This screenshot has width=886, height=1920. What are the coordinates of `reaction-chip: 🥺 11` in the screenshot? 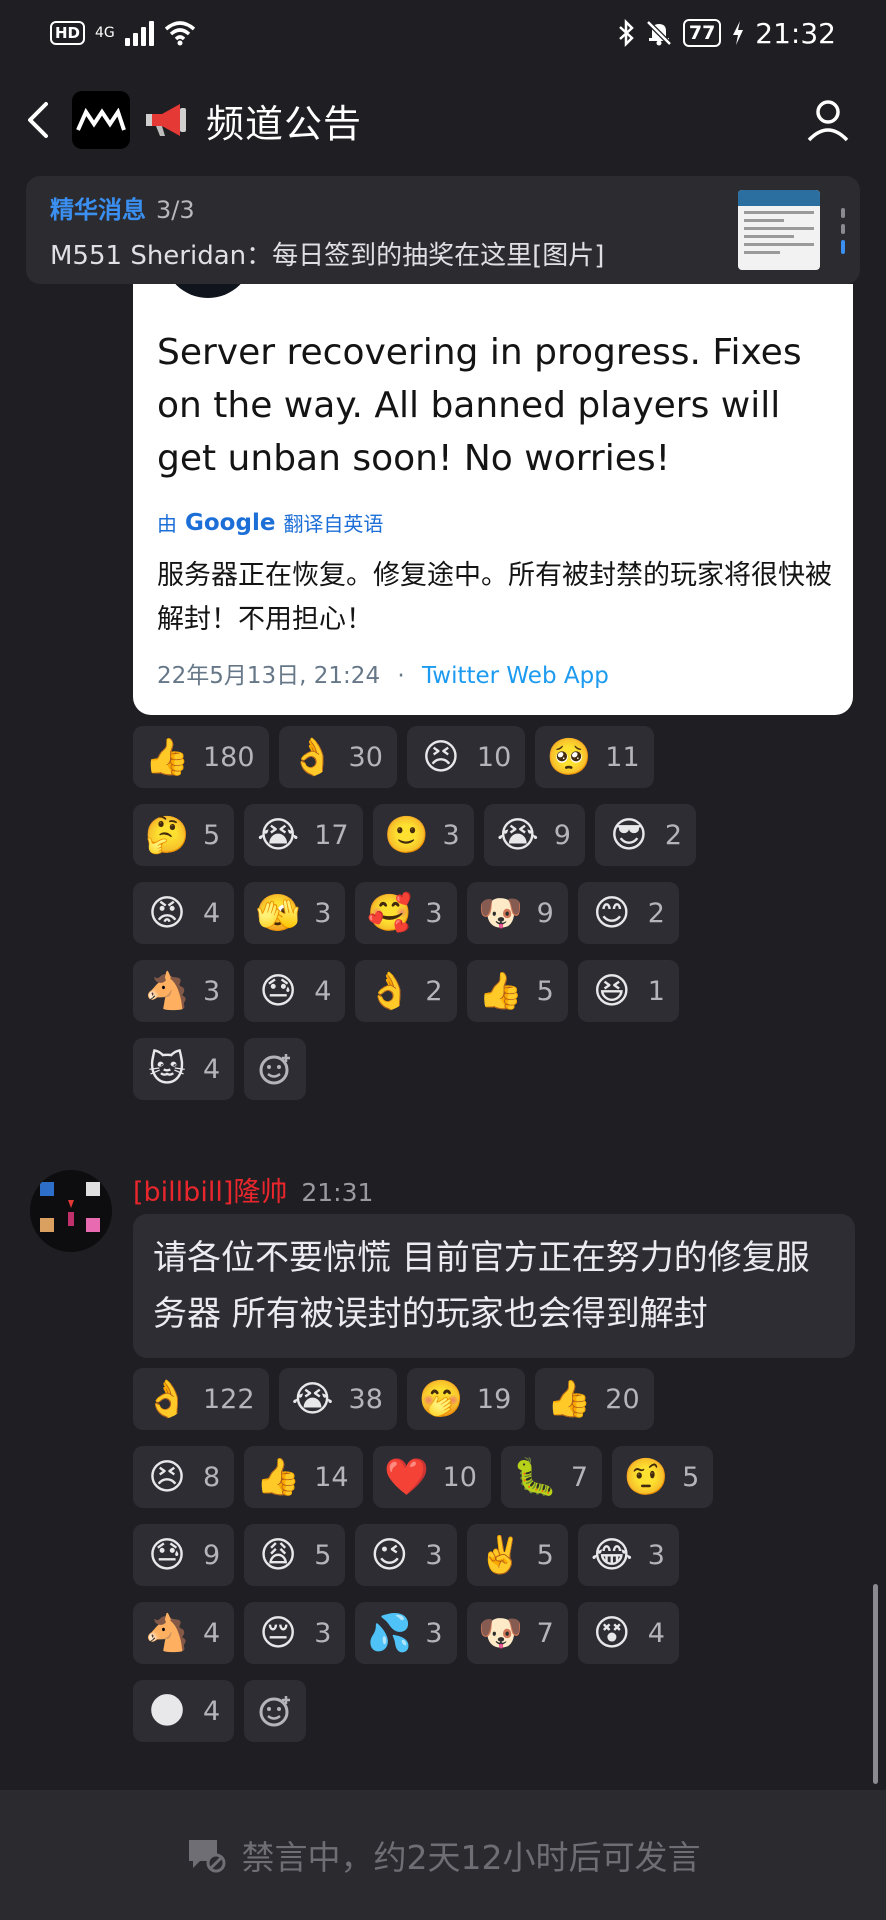 It's located at (594, 757).